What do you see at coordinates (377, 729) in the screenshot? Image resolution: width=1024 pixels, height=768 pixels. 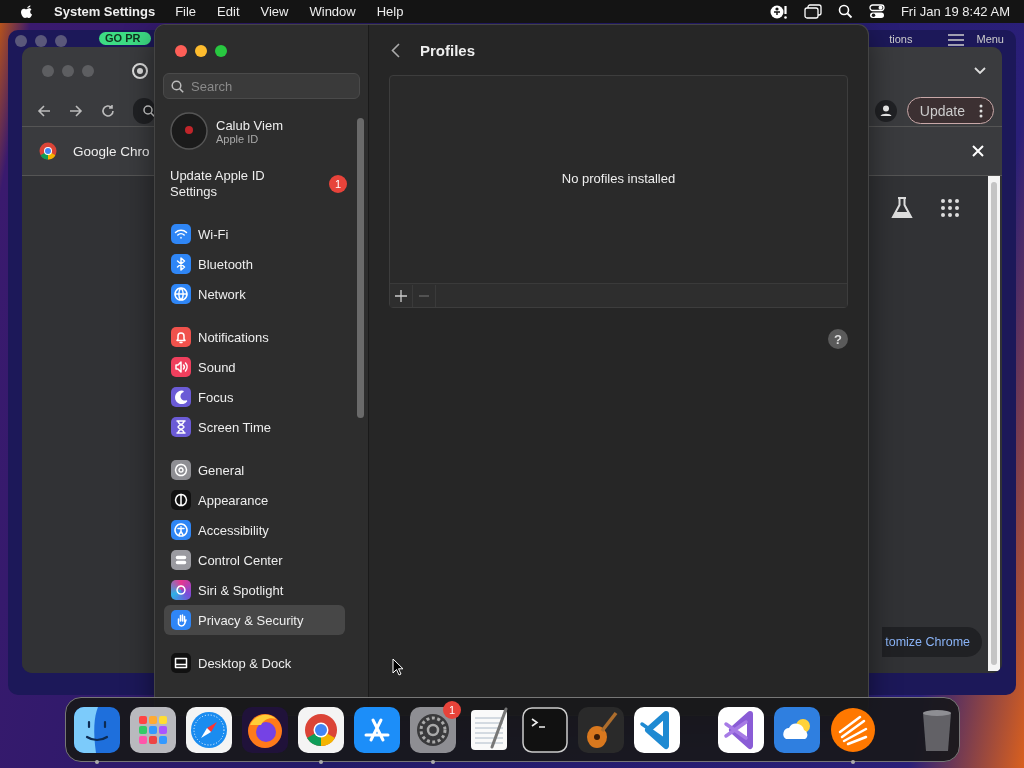 I see `triangle-strokes-icon` at bounding box center [377, 729].